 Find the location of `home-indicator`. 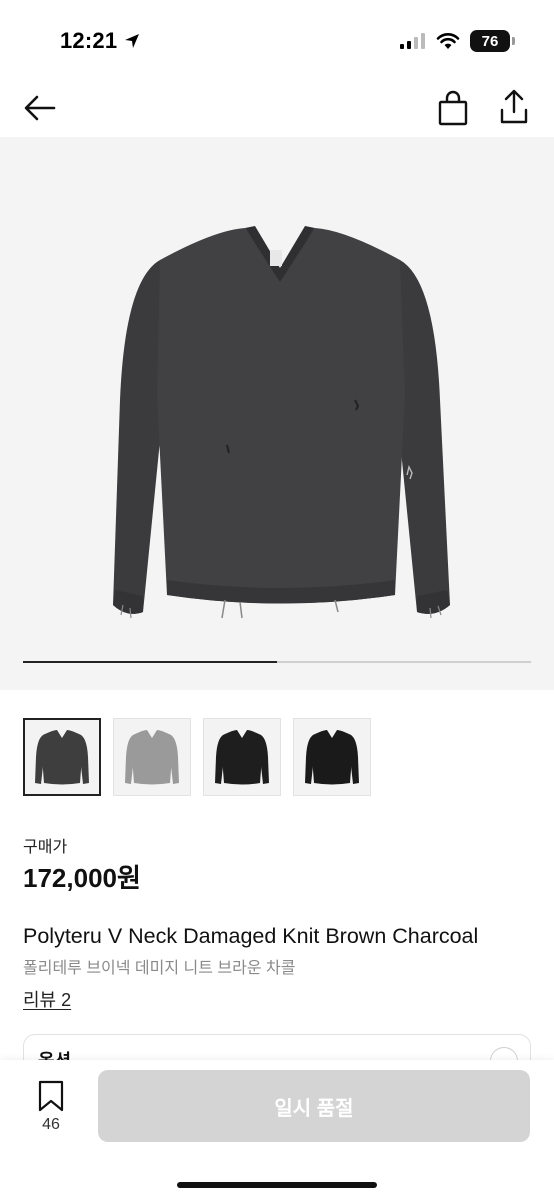

home-indicator is located at coordinates (277, 1185).